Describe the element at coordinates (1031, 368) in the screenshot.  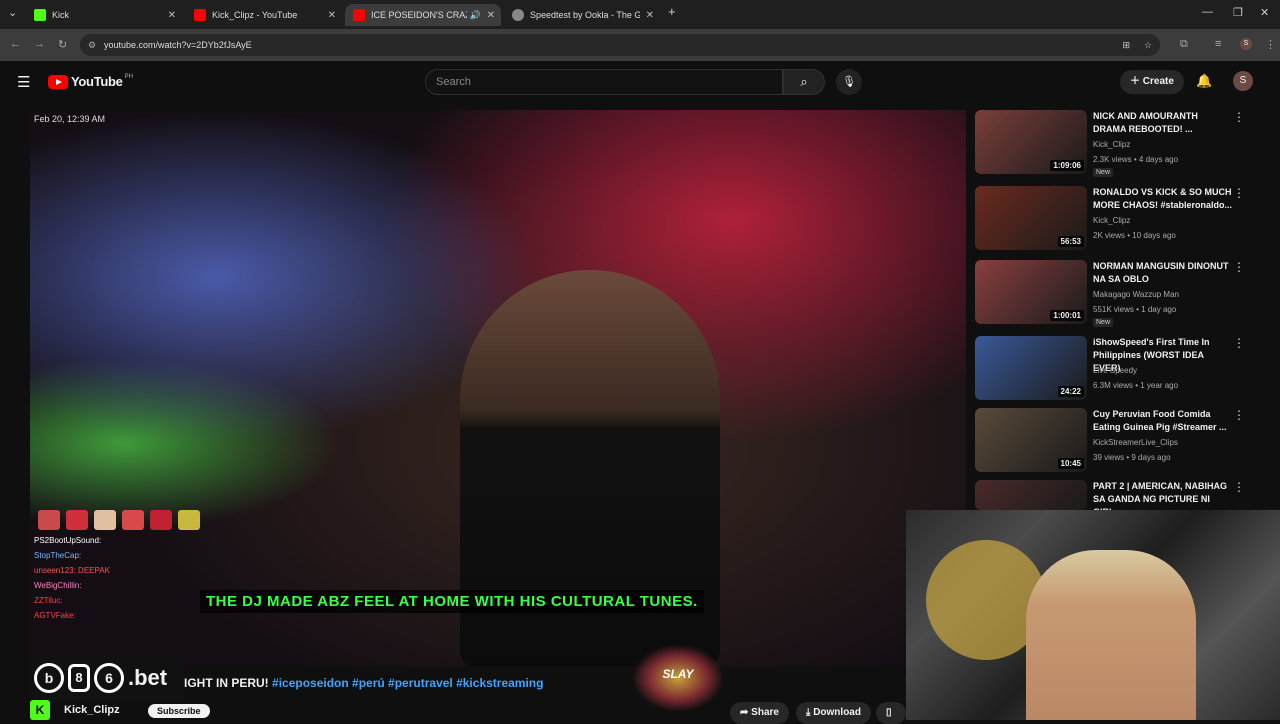
I see `video-thumbnail: 24:22` at that location.